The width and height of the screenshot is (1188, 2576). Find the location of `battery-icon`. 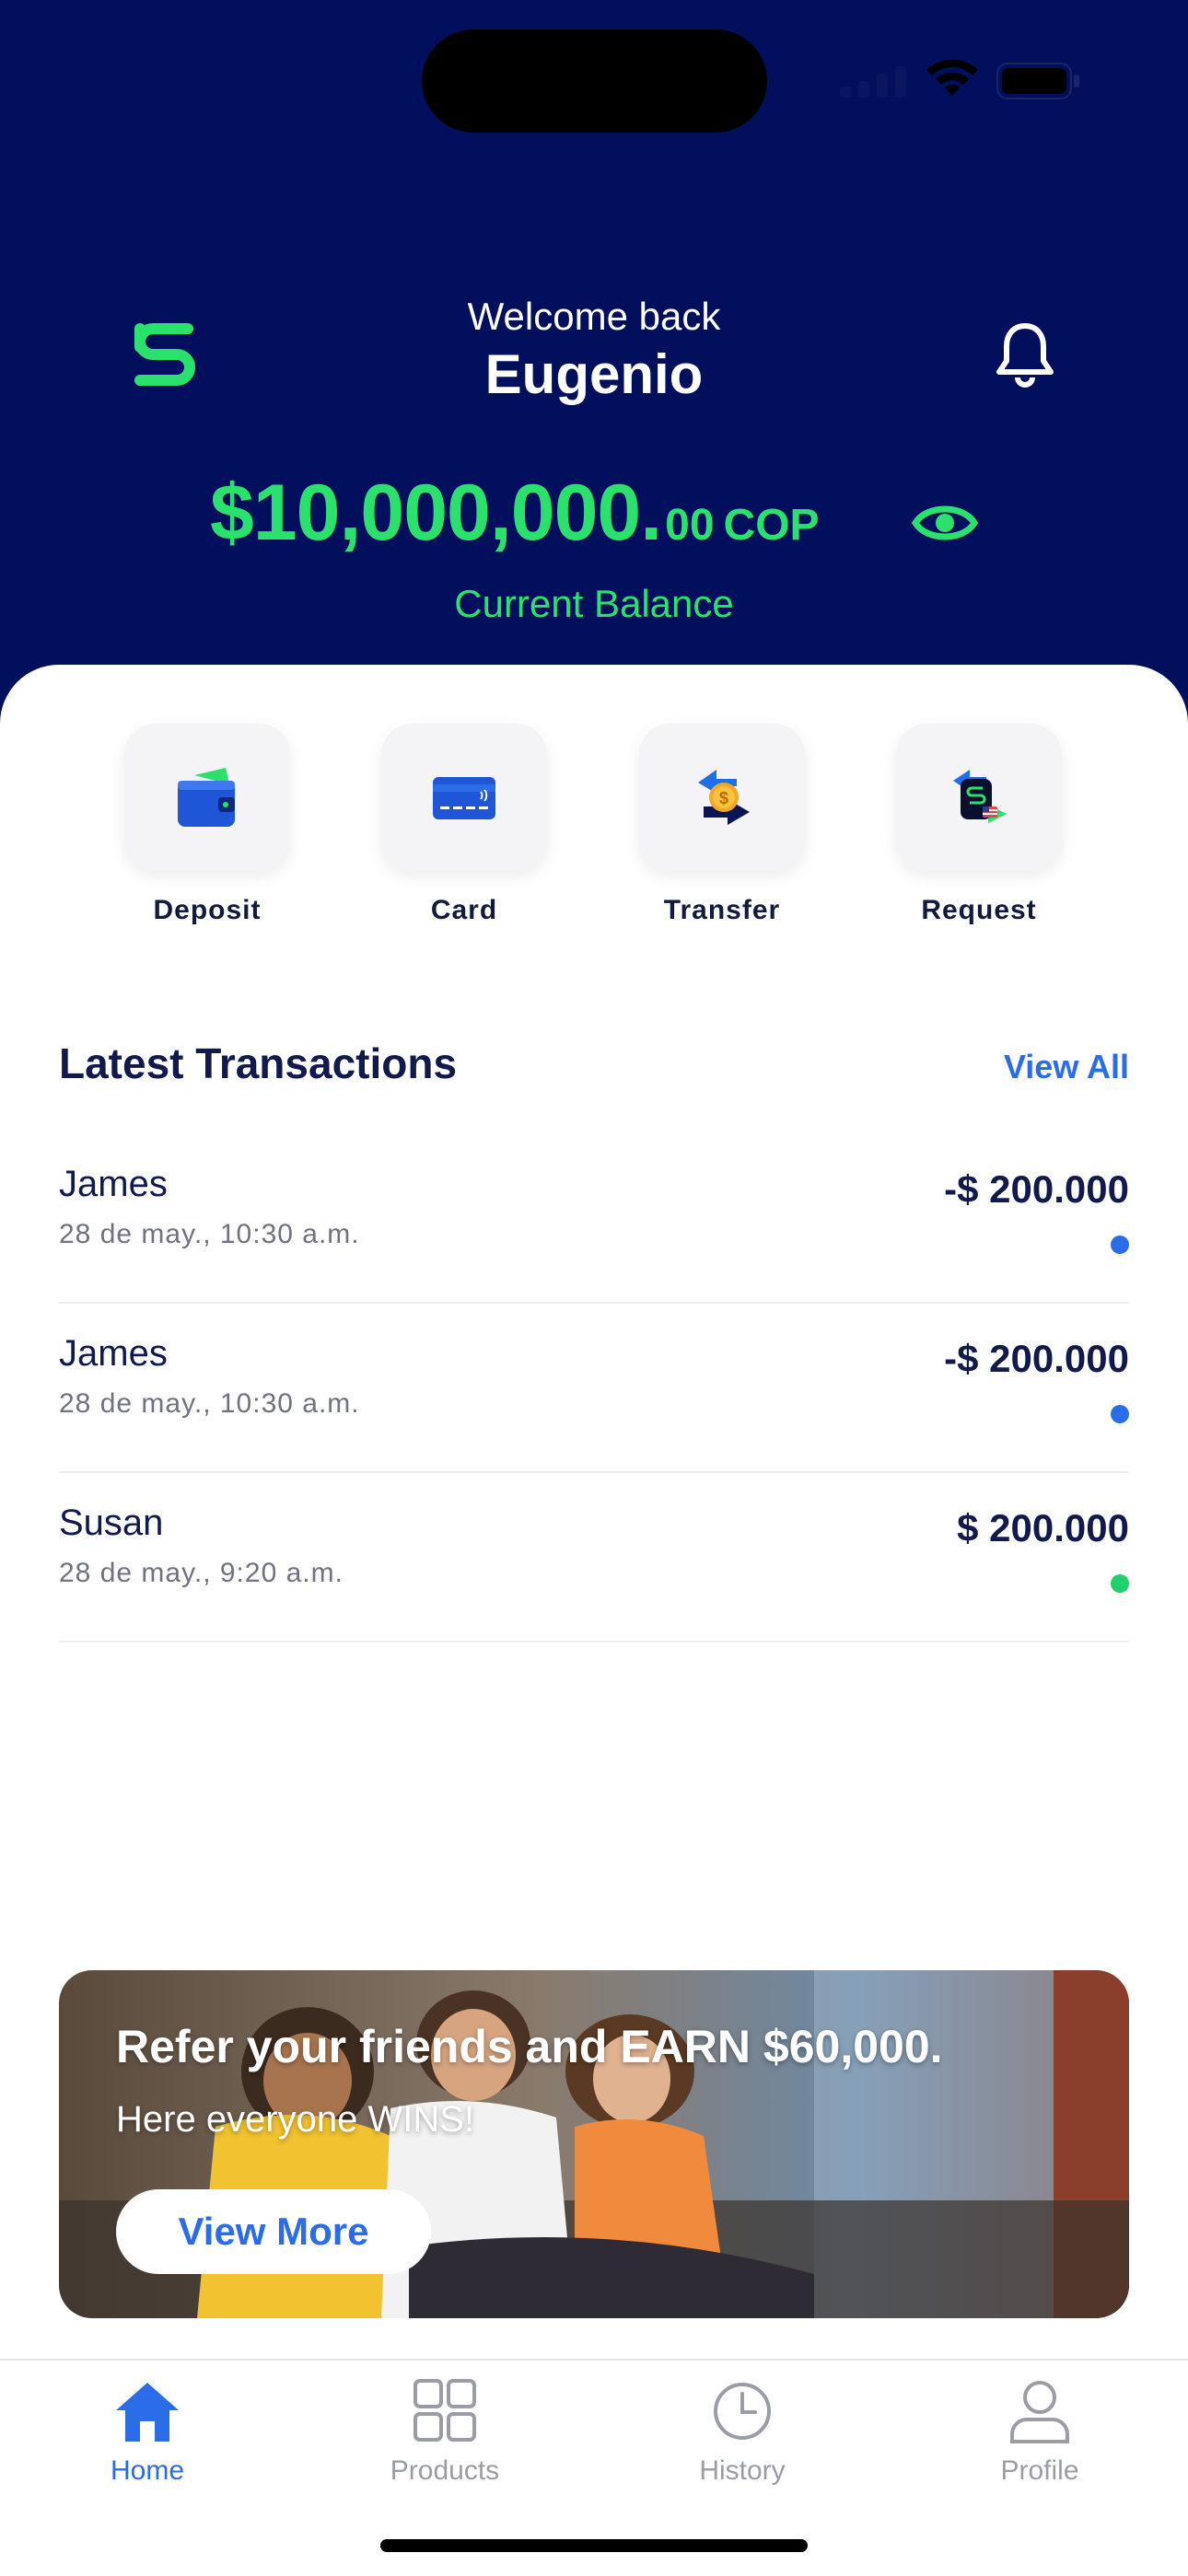

battery-icon is located at coordinates (1037, 81).